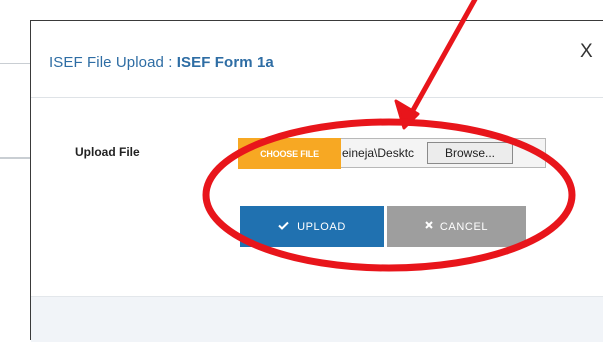 The width and height of the screenshot is (603, 342). What do you see at coordinates (321, 226) in the screenshot?
I see `upload-button-label: UPLOAD` at bounding box center [321, 226].